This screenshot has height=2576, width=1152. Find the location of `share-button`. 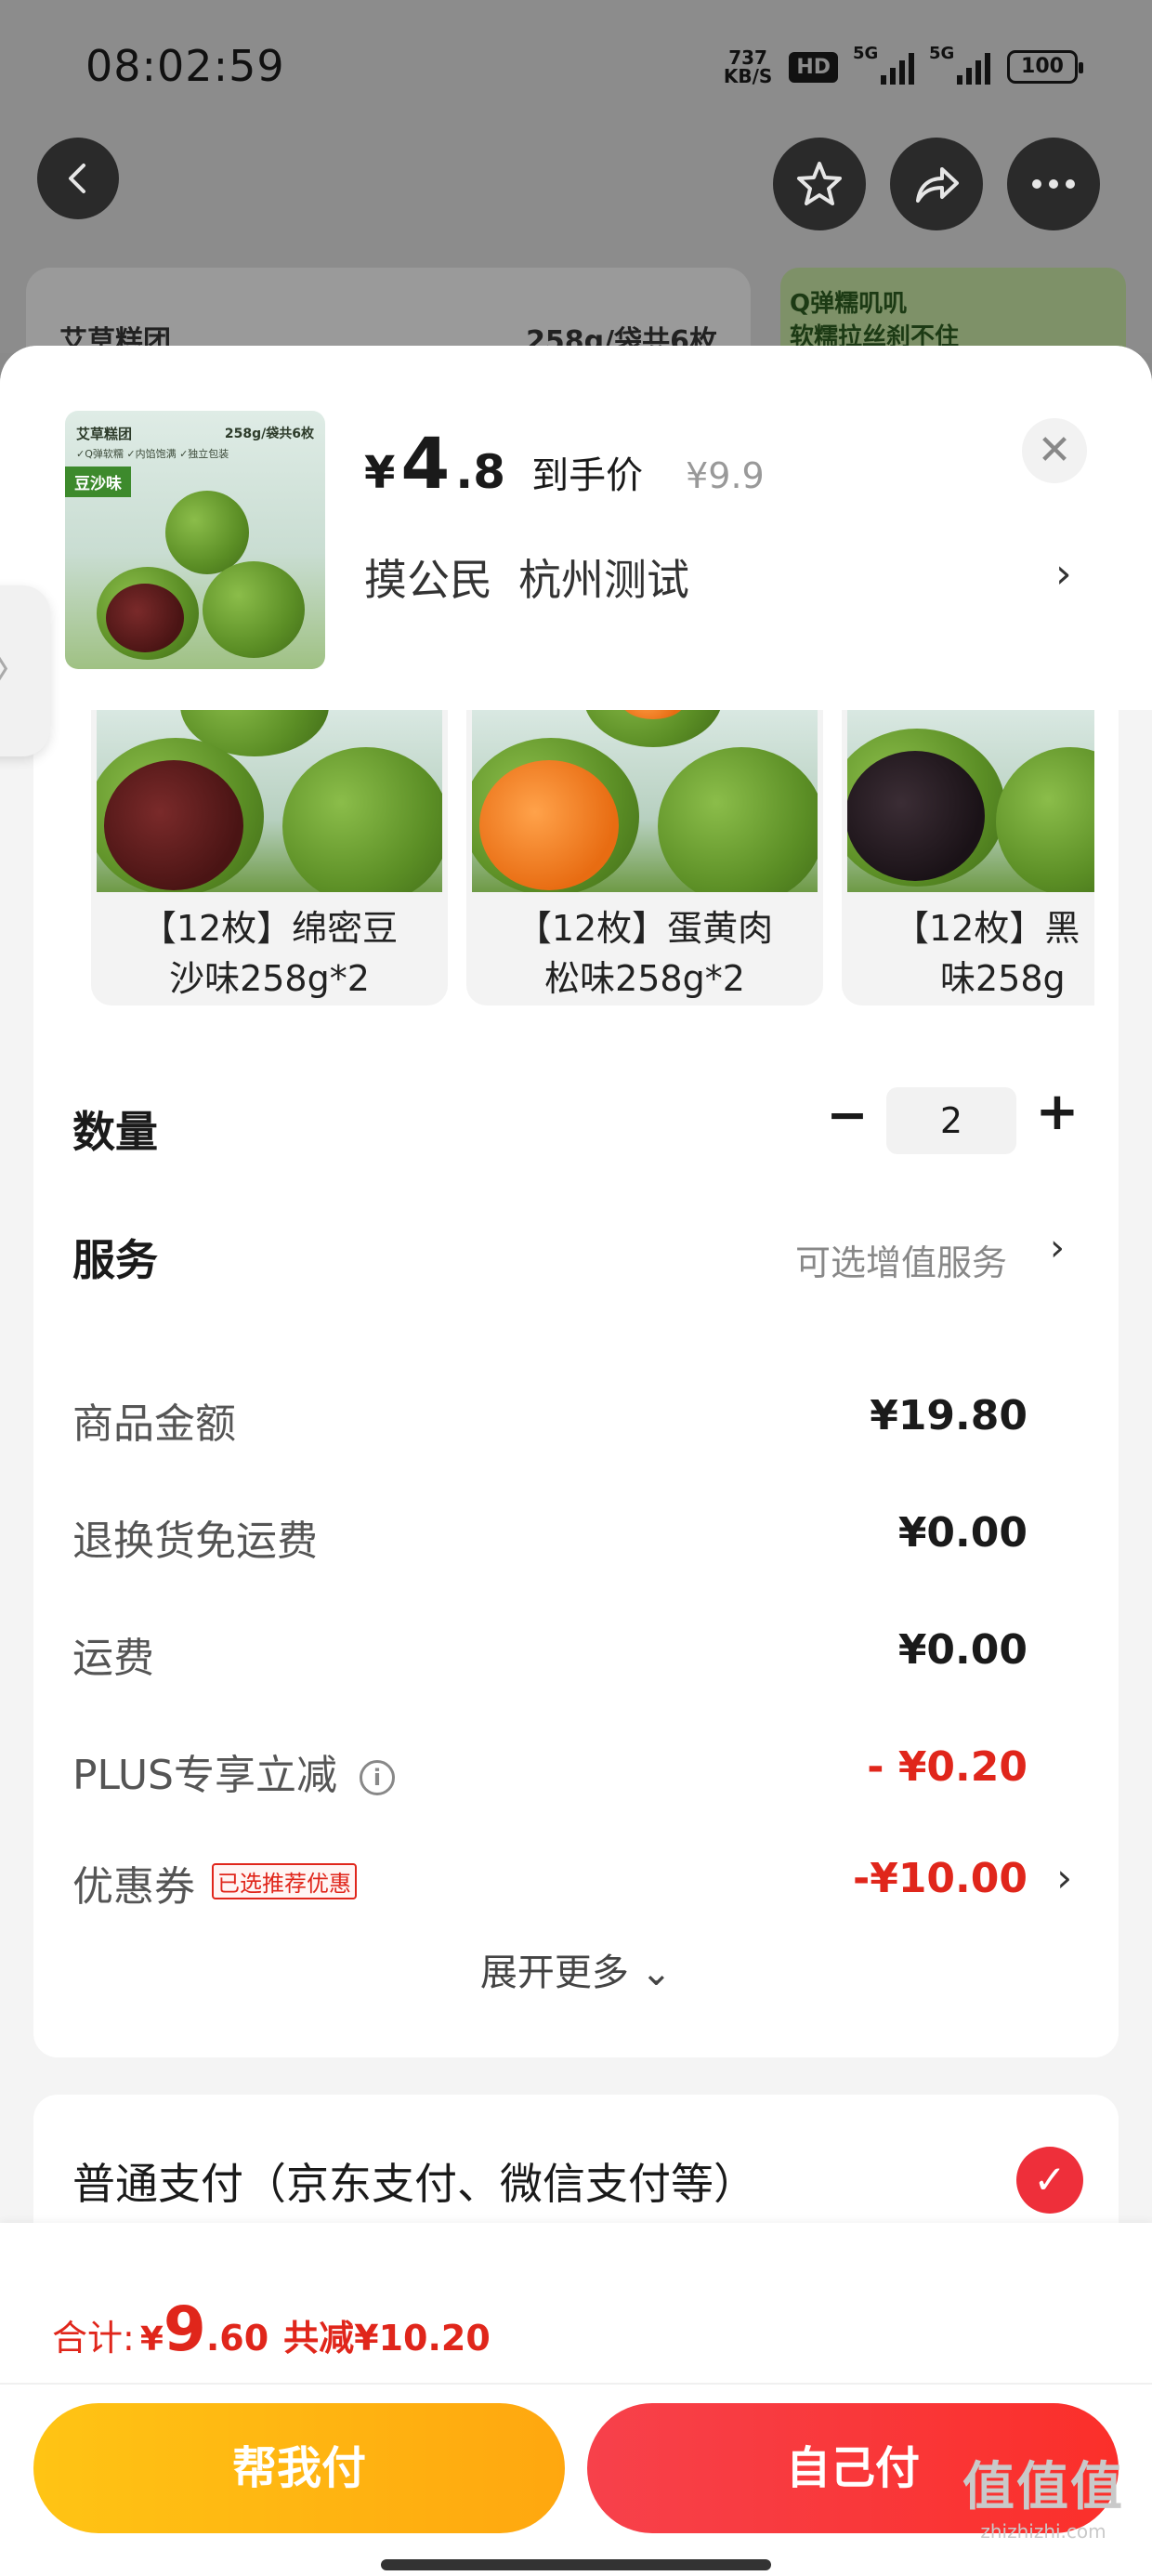

share-button is located at coordinates (936, 184).